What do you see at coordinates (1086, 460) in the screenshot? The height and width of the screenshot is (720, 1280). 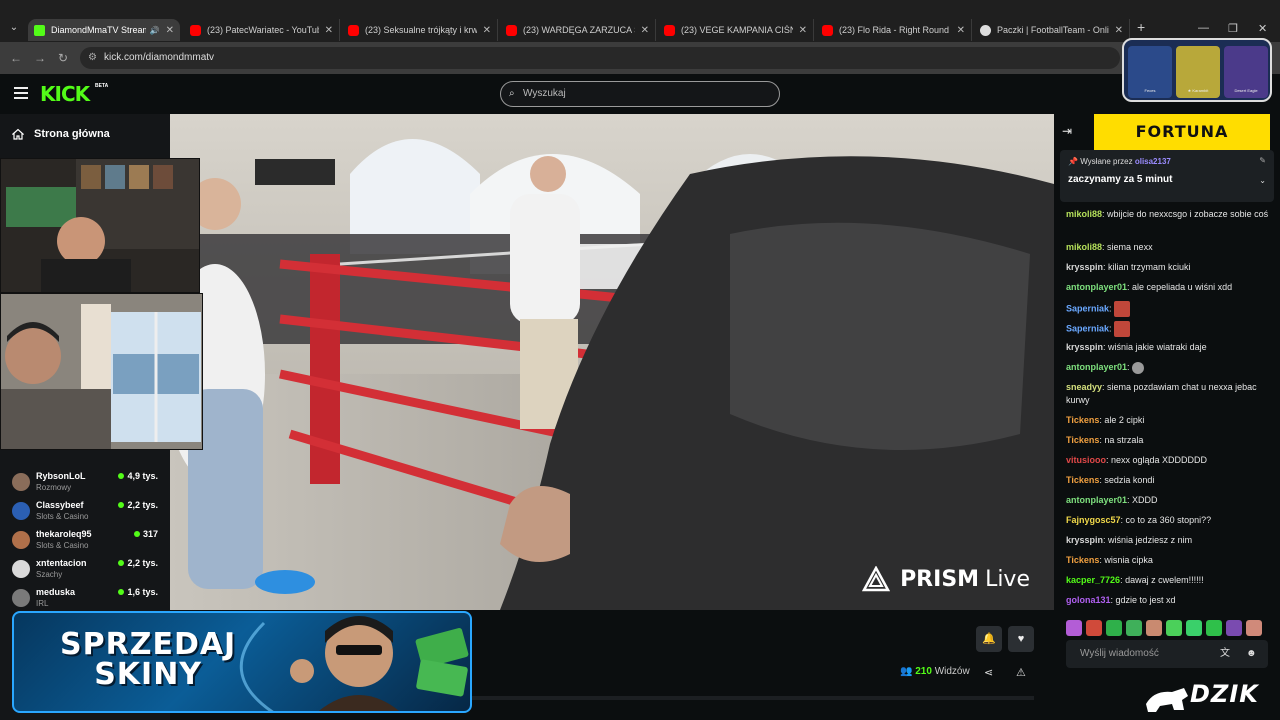 I see `chat-username: vitusiooo` at bounding box center [1086, 460].